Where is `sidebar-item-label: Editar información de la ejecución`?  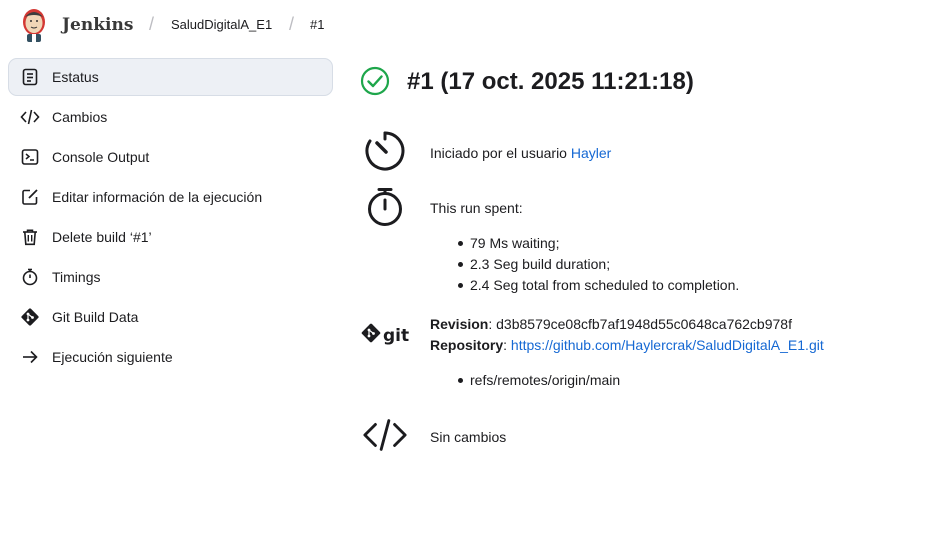 sidebar-item-label: Editar información de la ejecución is located at coordinates (157, 197).